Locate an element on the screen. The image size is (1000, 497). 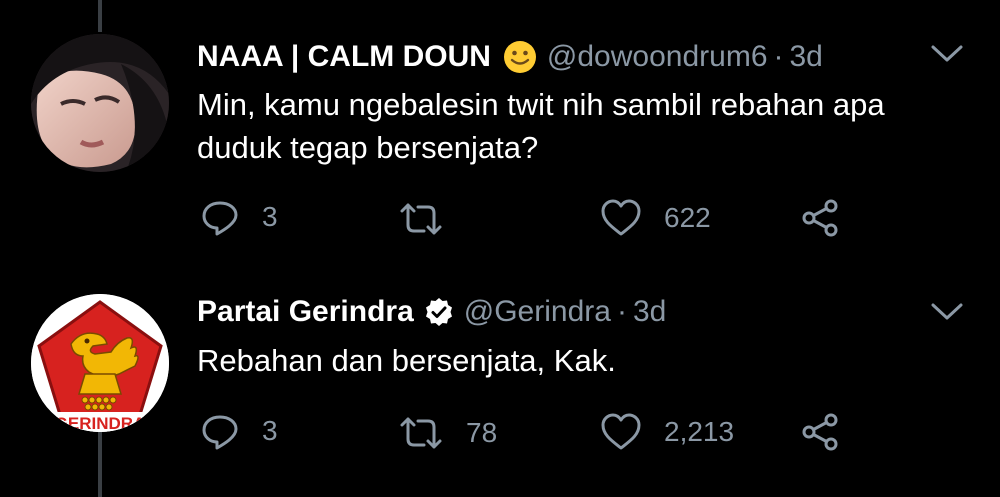
logo-text: GERINDRA is located at coordinates (100, 423).